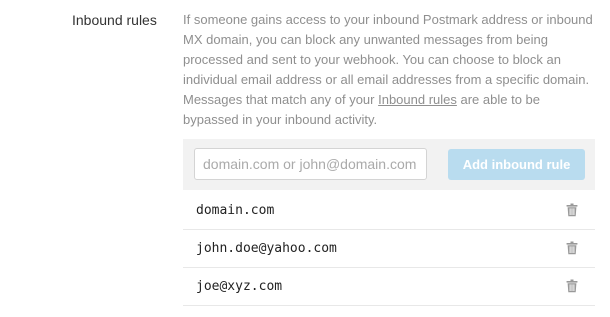 The height and width of the screenshot is (317, 610). I want to click on rule-row: john.doe@yahoo.com, so click(389, 249).